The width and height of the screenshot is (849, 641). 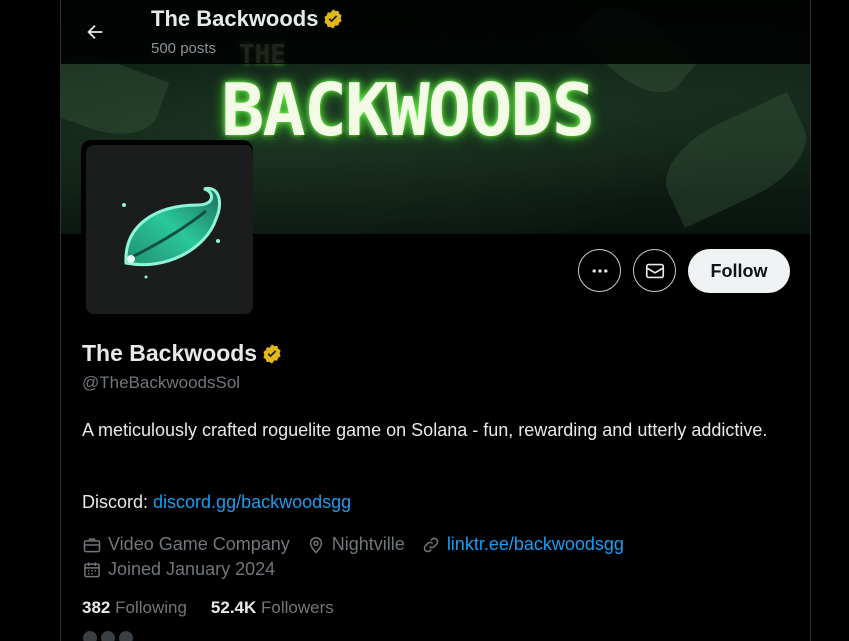 I want to click on more-dots-icon, so click(x=599, y=270).